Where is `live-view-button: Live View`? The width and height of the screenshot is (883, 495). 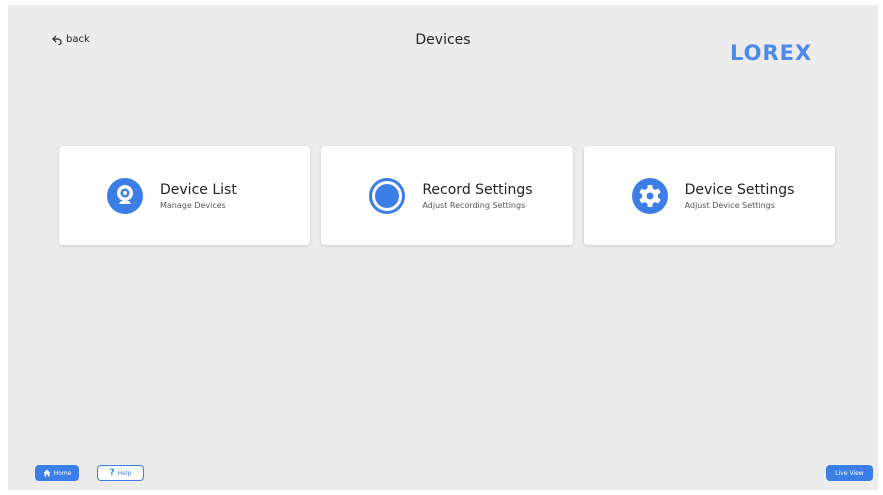 live-view-button: Live View is located at coordinates (849, 473).